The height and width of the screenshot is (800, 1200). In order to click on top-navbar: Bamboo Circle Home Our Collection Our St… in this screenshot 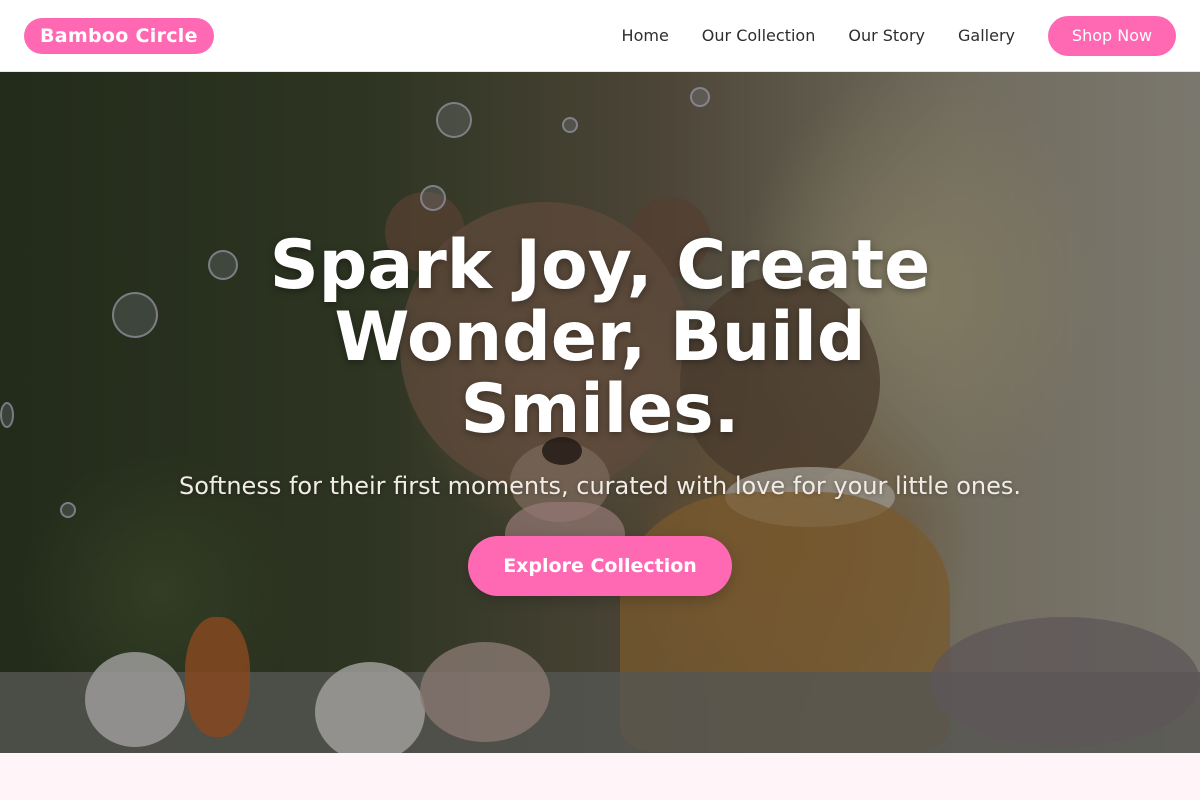, I will do `click(600, 36)`.